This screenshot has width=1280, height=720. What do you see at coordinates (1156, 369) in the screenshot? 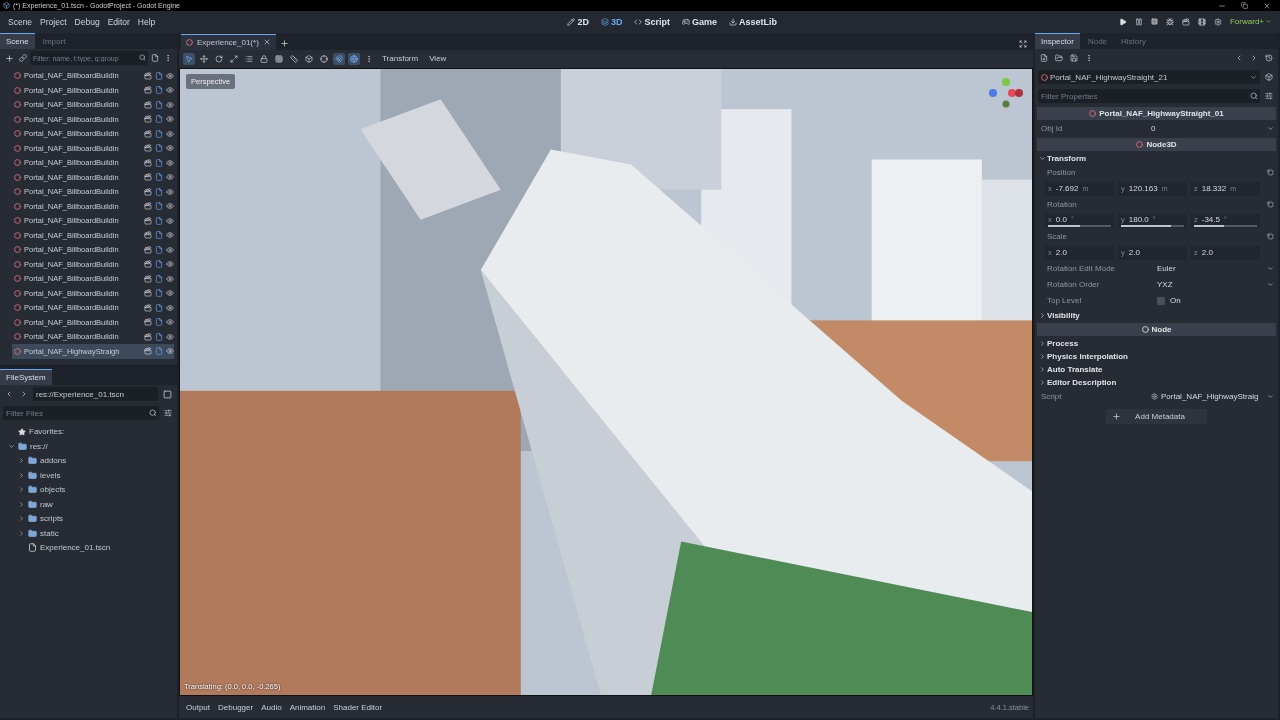
I see `group-header: Auto Translate` at bounding box center [1156, 369].